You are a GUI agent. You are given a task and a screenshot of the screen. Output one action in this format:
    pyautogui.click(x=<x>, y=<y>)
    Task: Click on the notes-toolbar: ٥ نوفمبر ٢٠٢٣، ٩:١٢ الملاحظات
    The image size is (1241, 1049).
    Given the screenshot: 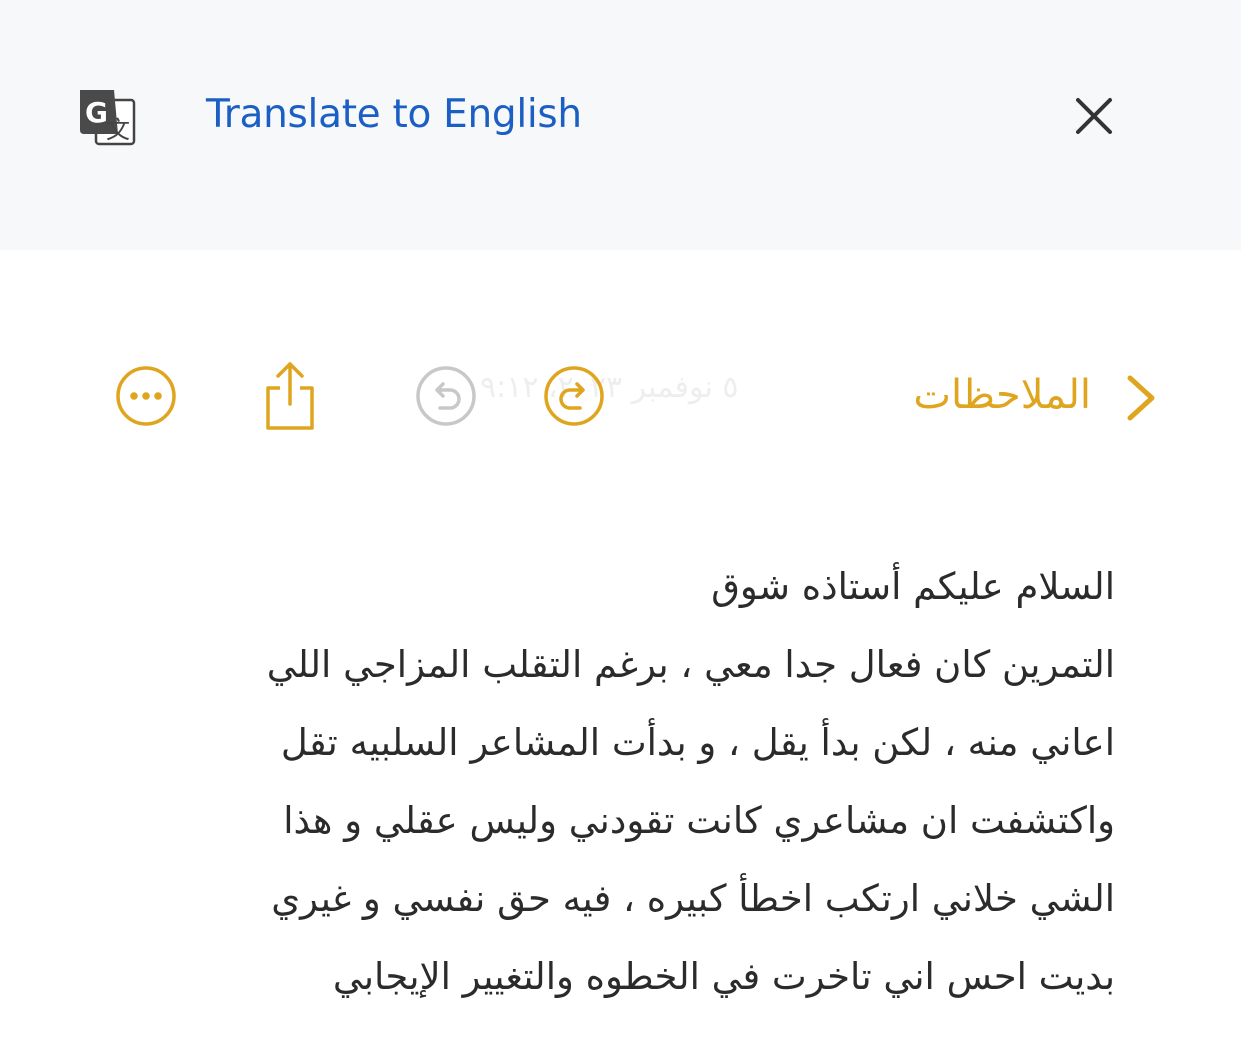 What is the action you would take?
    pyautogui.click(x=620, y=400)
    